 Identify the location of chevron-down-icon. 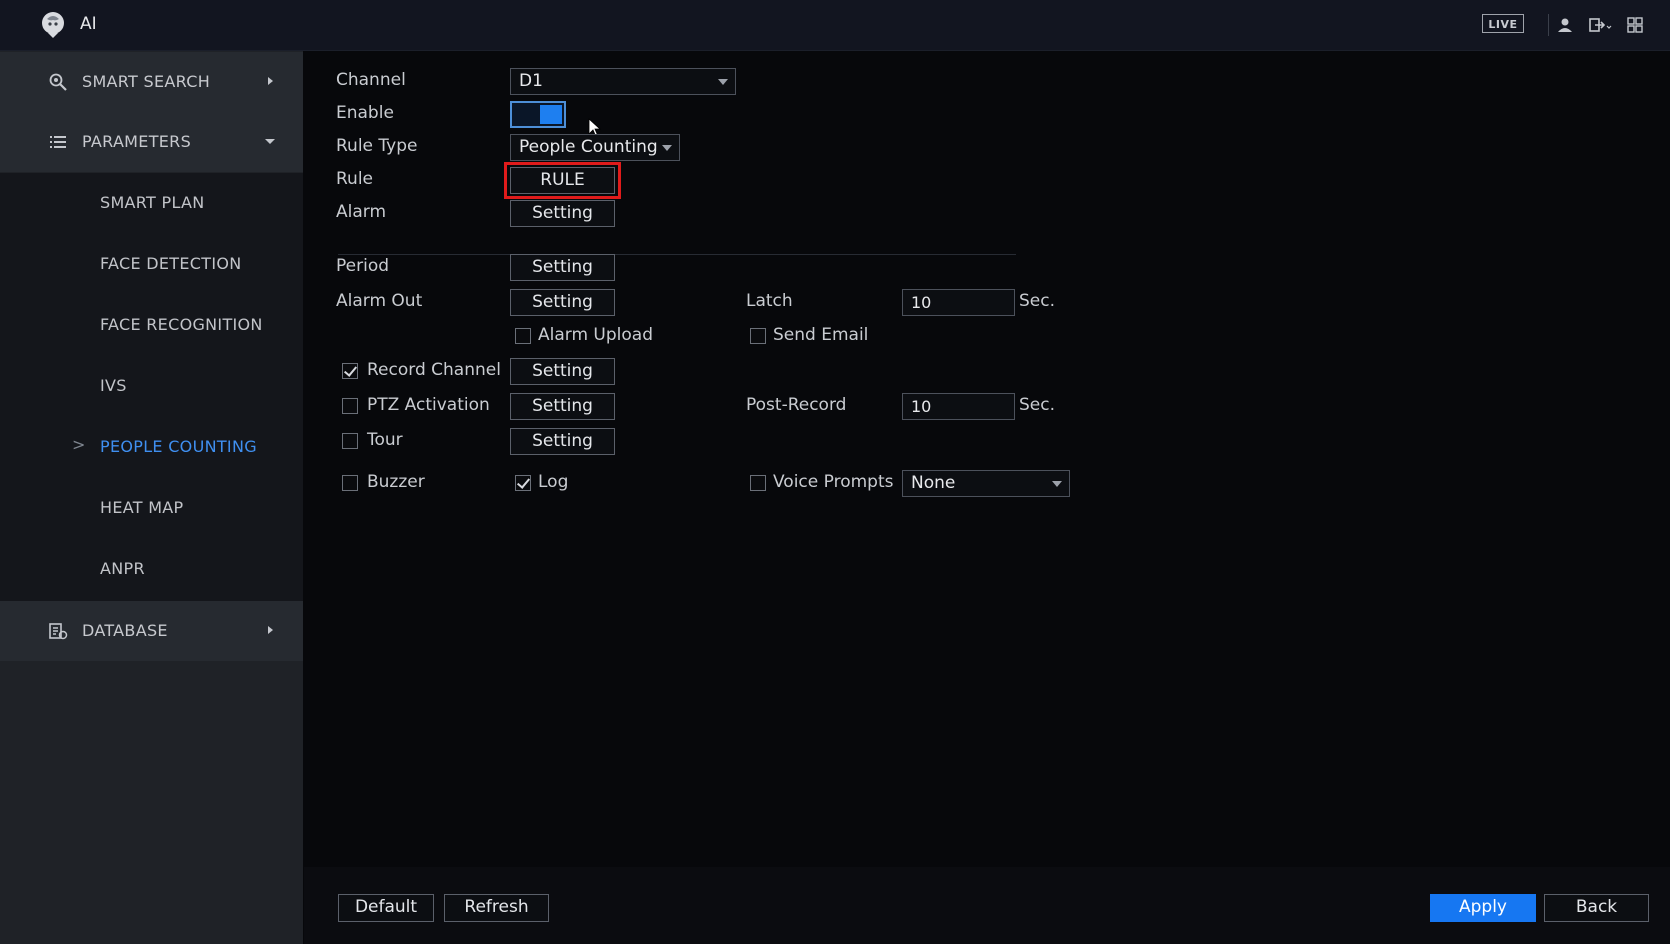
(270, 141).